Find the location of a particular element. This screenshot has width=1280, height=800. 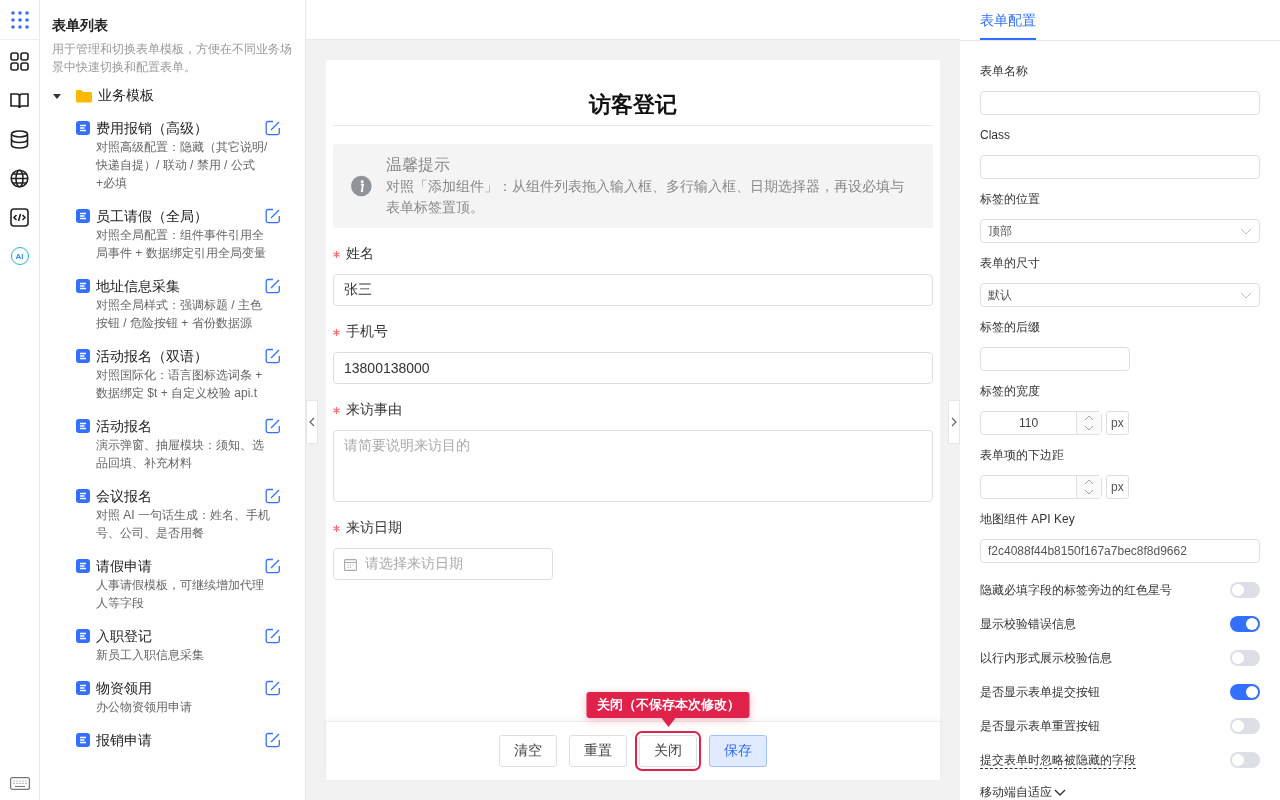

select-field: 顶部 is located at coordinates (1120, 231).